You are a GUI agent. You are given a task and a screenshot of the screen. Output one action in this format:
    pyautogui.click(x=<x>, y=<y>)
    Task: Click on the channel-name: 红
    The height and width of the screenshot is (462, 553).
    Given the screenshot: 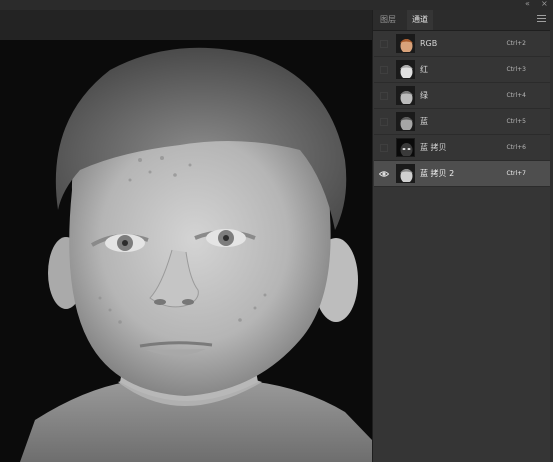 What is the action you would take?
    pyautogui.click(x=424, y=69)
    